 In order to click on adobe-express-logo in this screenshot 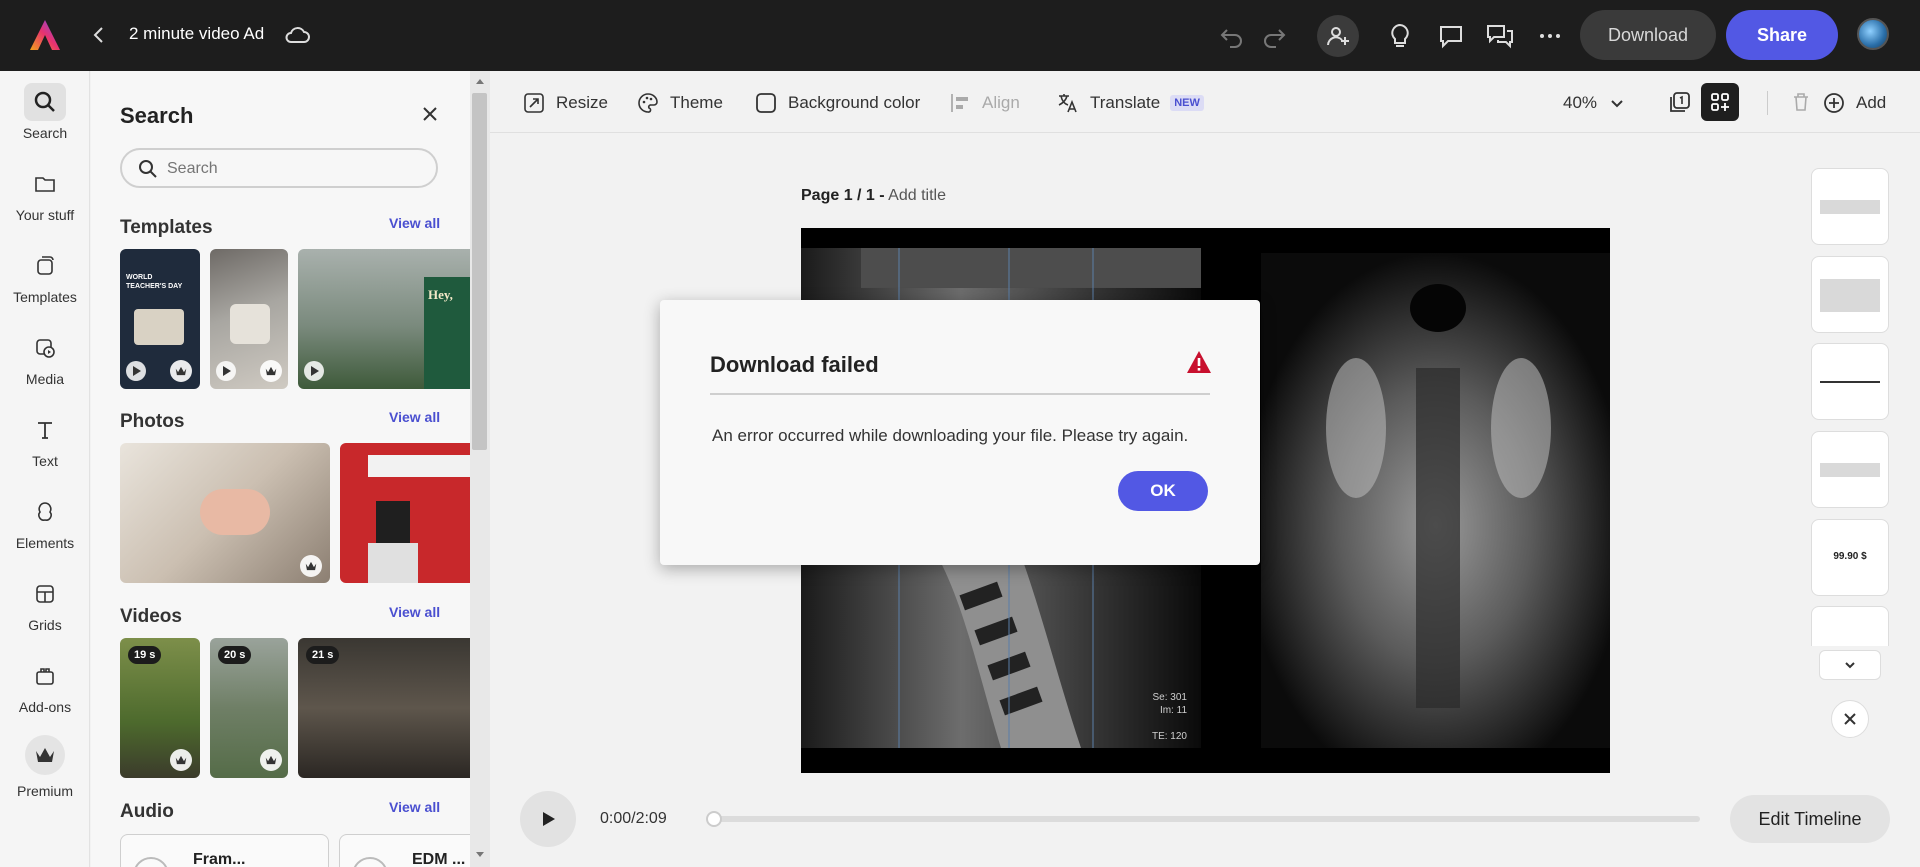, I will do `click(45, 35)`.